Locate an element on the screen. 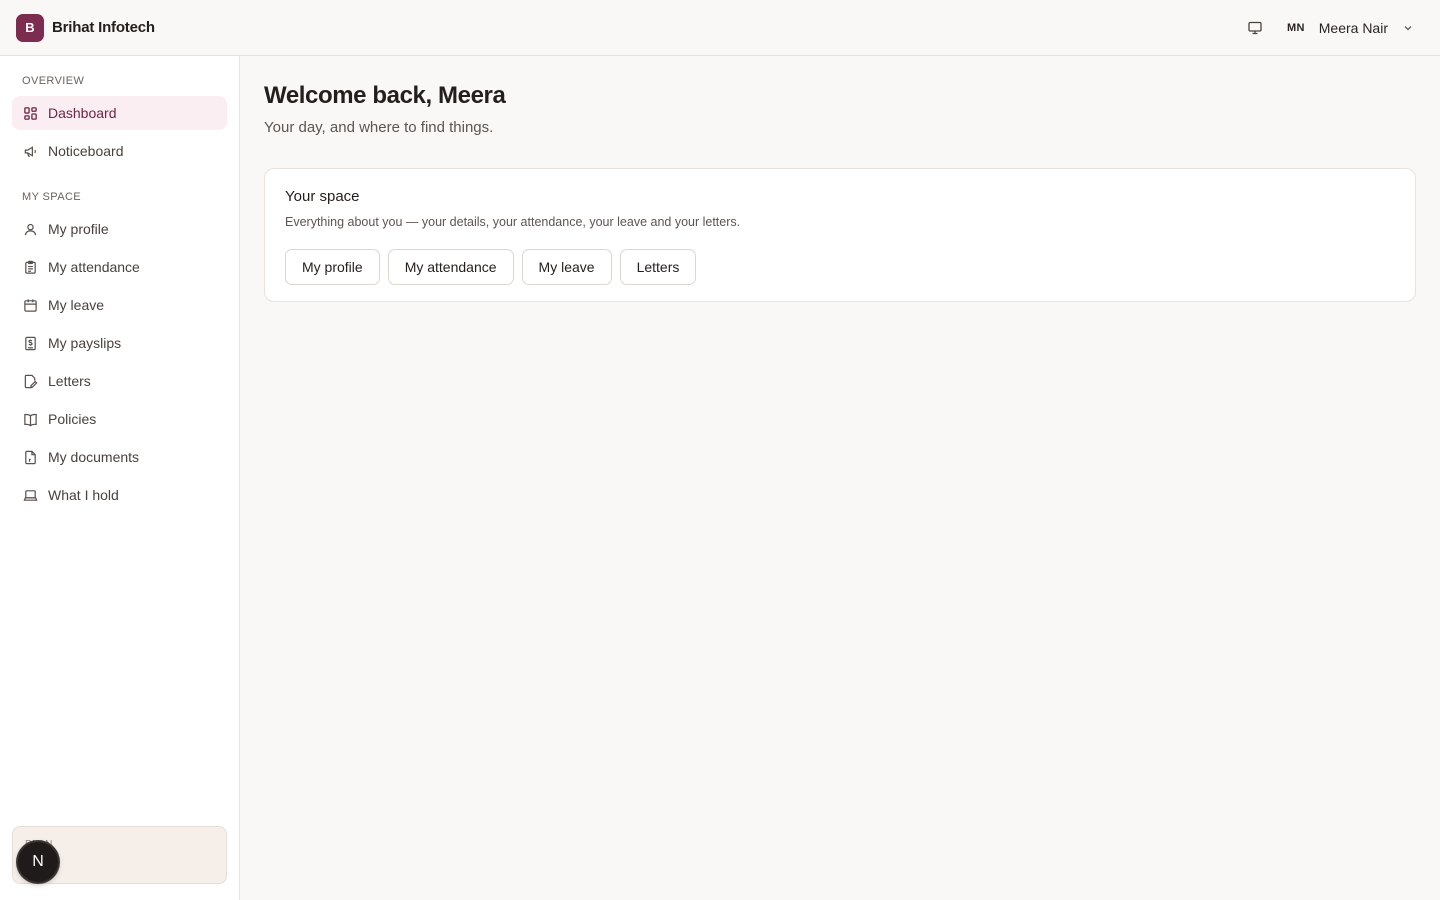  dashboard-grid-icon is located at coordinates (30, 113).